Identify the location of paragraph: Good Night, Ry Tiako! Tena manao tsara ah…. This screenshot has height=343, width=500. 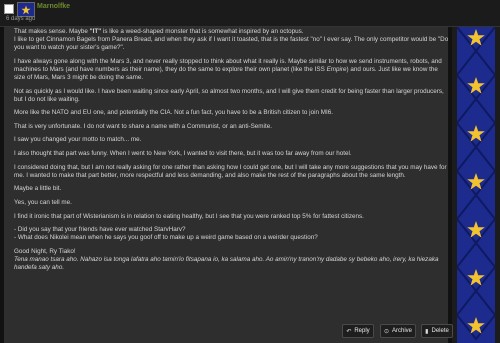
(226, 259).